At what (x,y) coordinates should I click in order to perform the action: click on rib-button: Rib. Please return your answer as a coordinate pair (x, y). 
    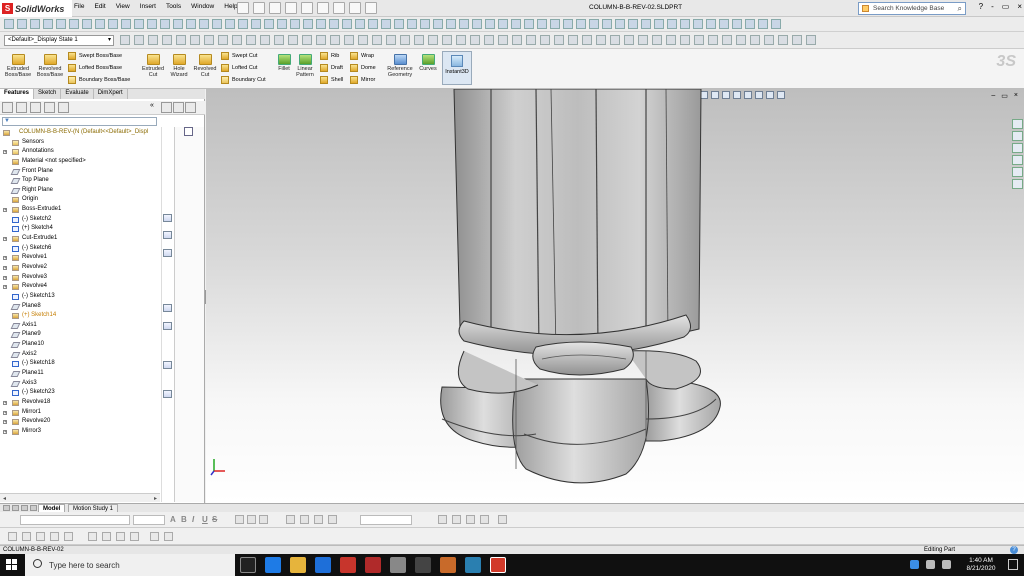
    Looking at the image, I should click on (329, 56).